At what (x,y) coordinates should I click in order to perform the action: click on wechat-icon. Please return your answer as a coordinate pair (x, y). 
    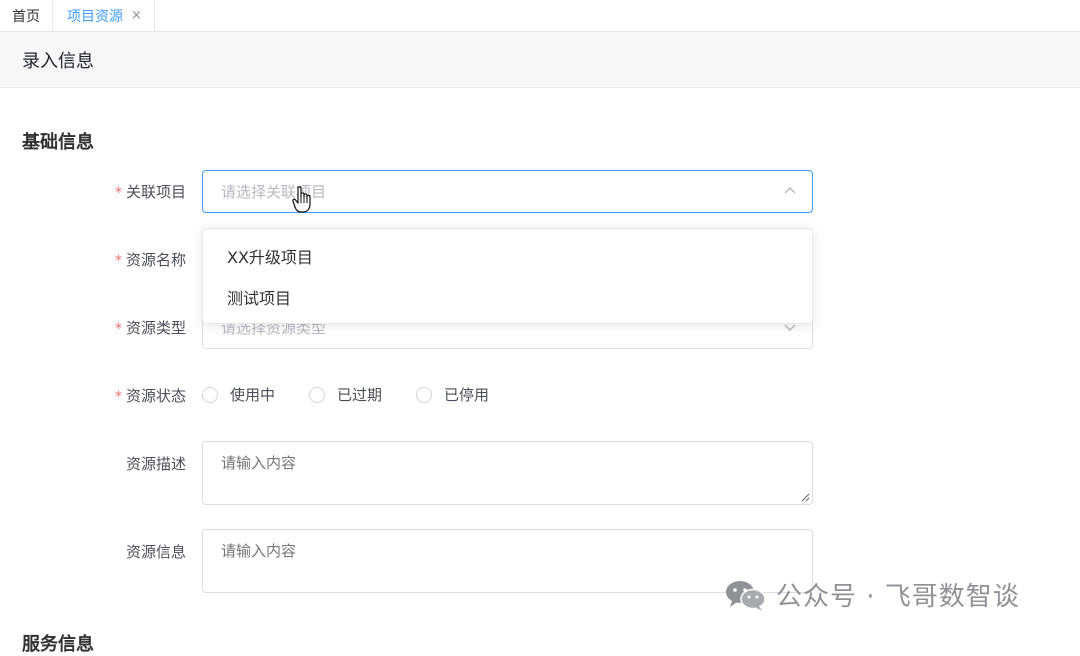
    Looking at the image, I should click on (746, 595).